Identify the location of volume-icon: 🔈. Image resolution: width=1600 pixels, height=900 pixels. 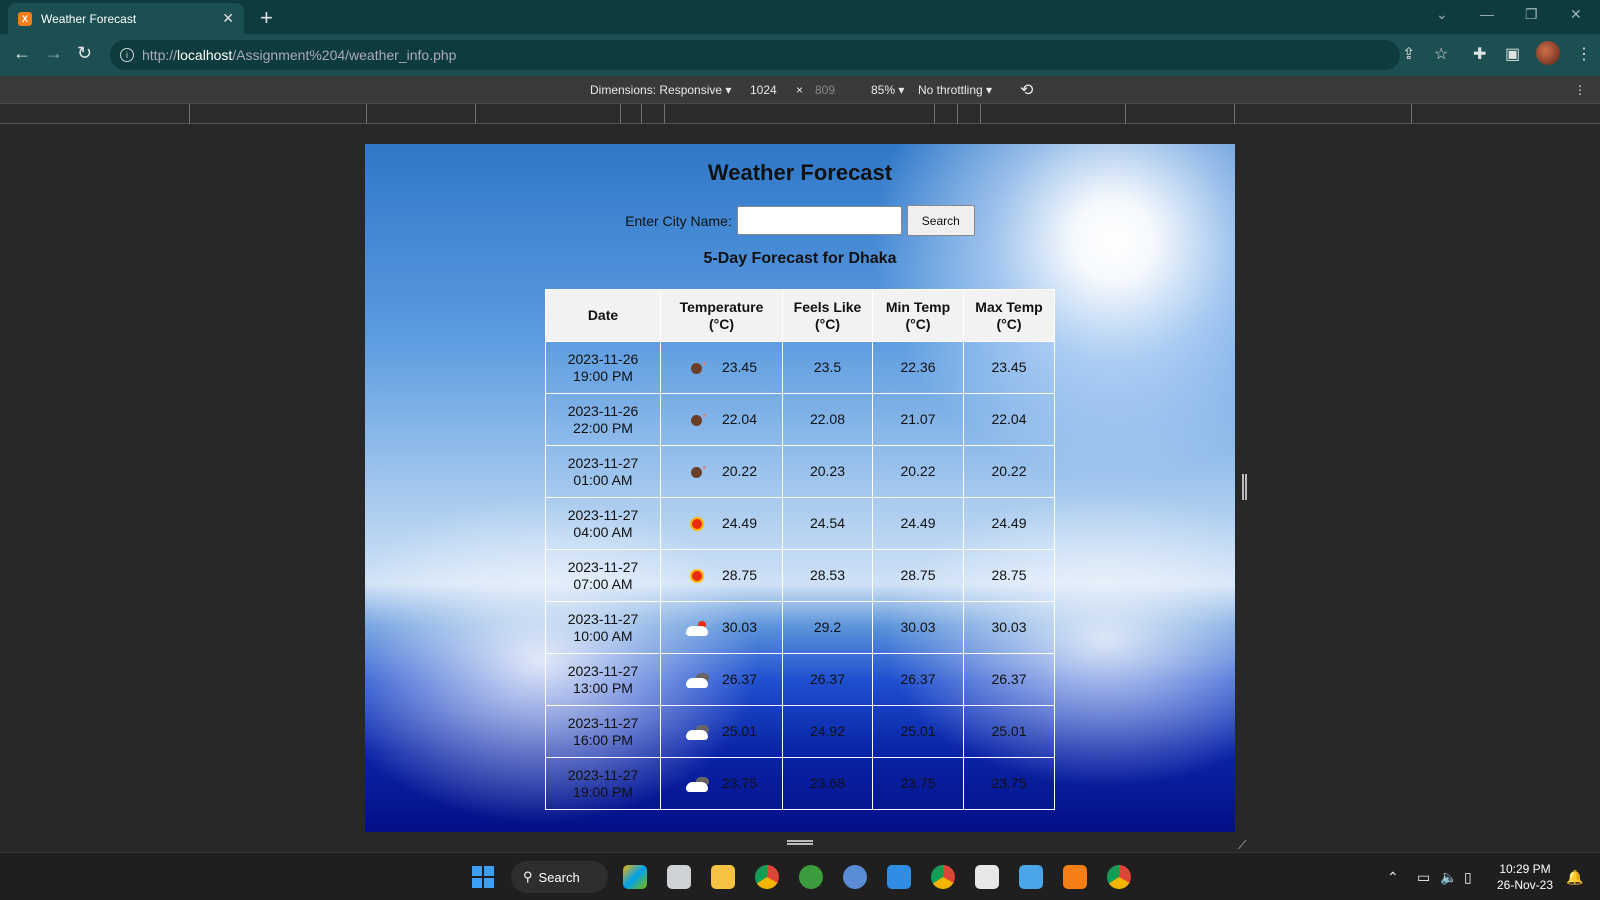
(1448, 877).